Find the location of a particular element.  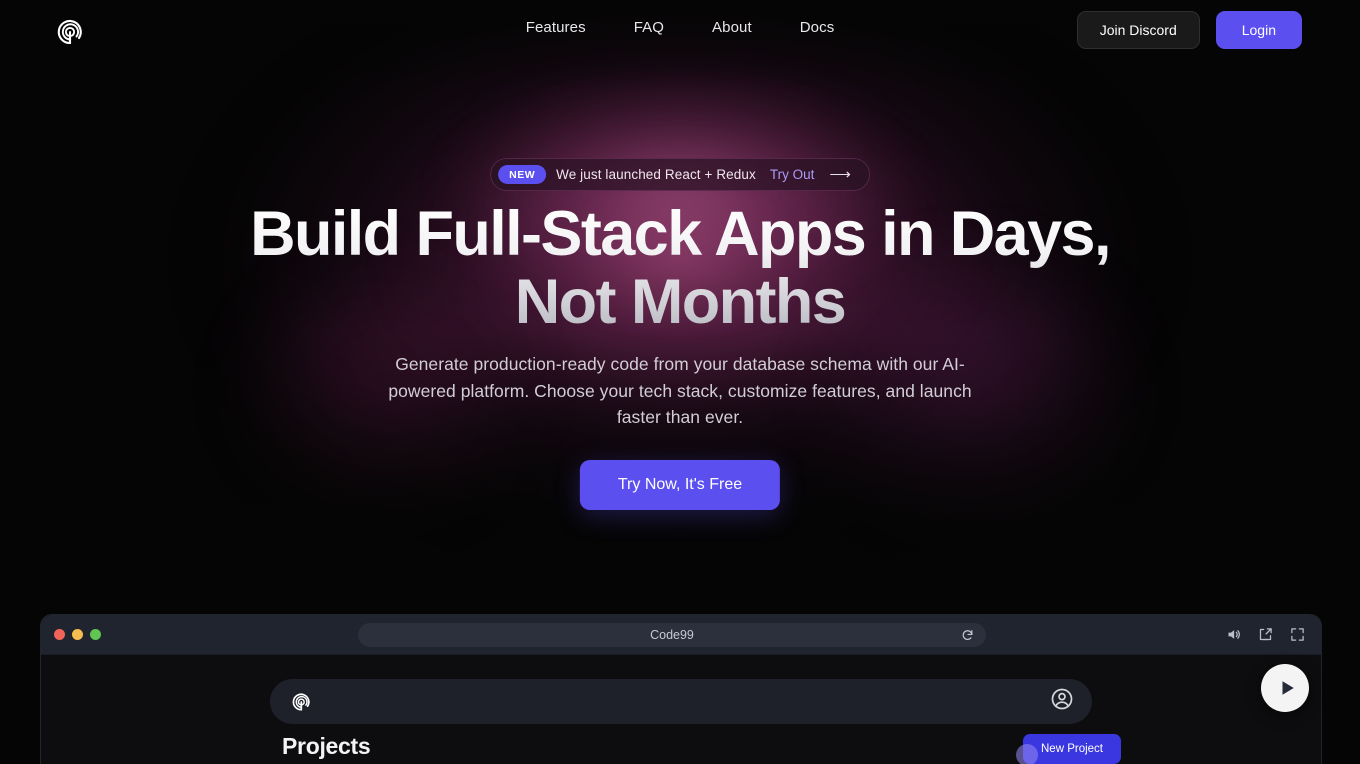

app-page-title: Projects is located at coordinates (326, 746).